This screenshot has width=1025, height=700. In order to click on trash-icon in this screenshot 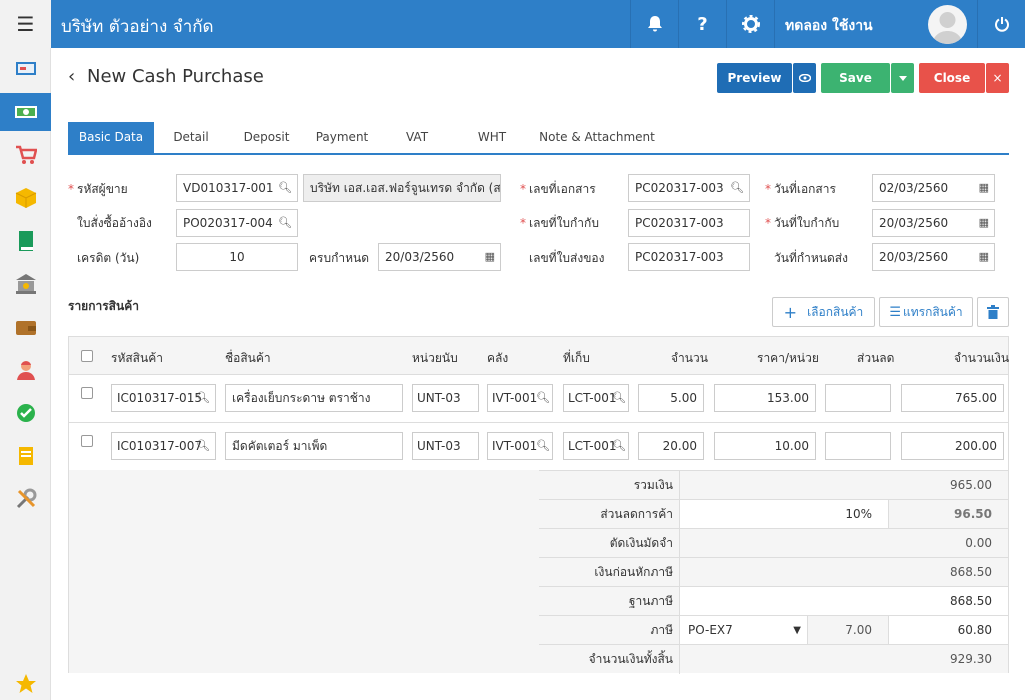, I will do `click(993, 312)`.